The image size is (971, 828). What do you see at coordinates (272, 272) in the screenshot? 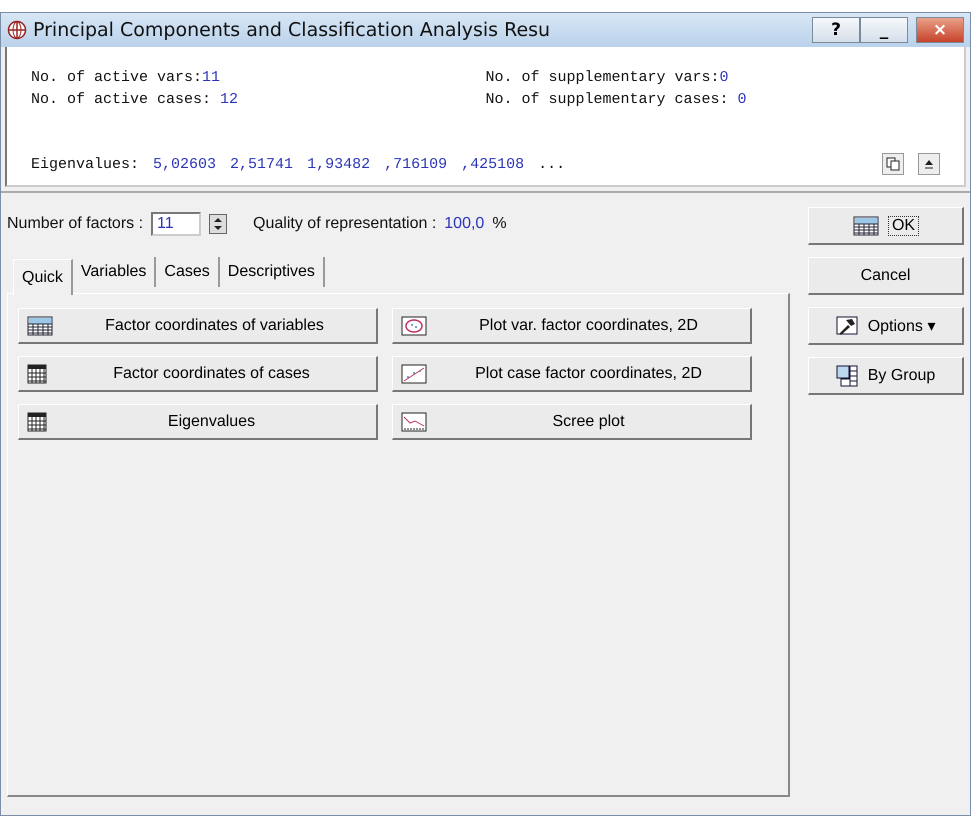
I see `tab: Descriptives` at bounding box center [272, 272].